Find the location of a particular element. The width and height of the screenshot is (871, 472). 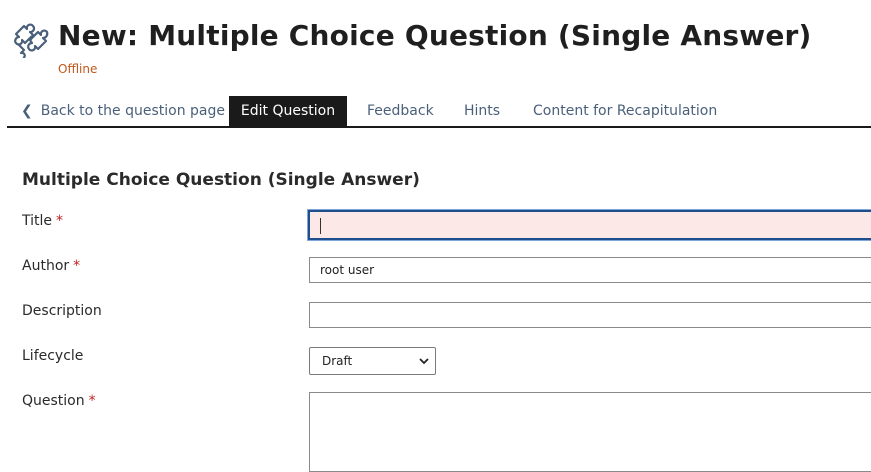

tab-hints: Hints is located at coordinates (482, 111).